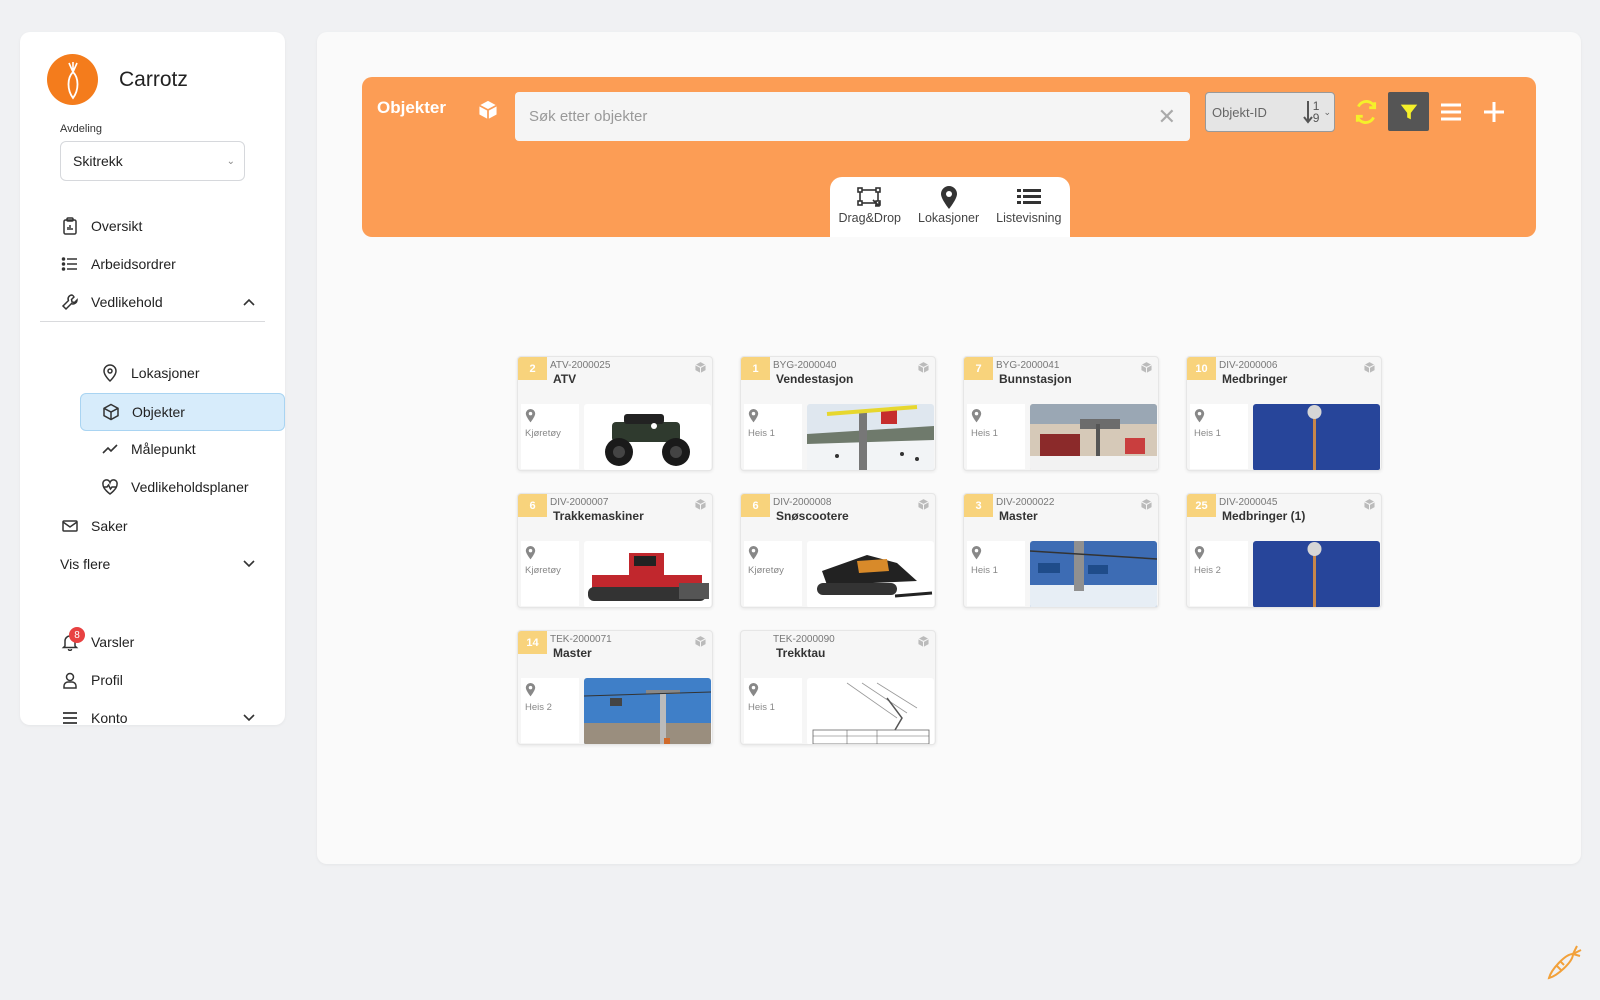  What do you see at coordinates (162, 718) in the screenshot?
I see `sidebar-item-konto: Konto` at bounding box center [162, 718].